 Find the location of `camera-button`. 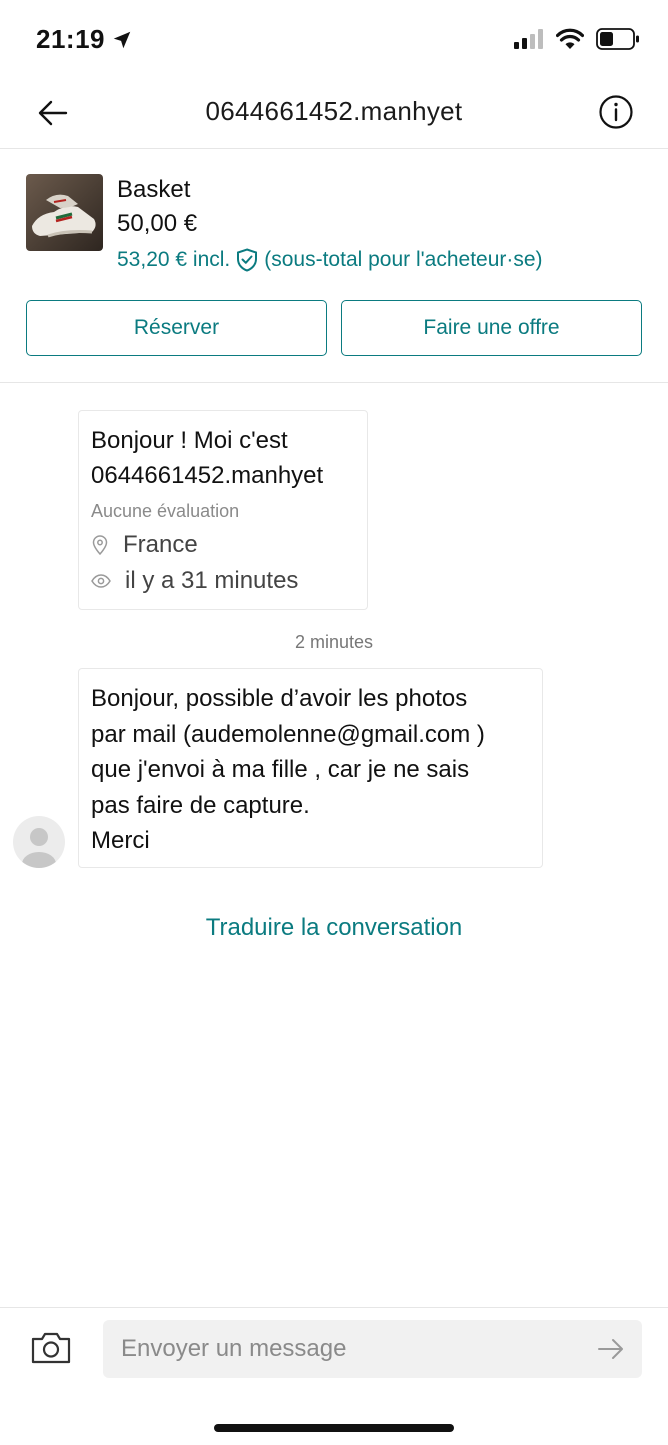

camera-button is located at coordinates (51, 1349).